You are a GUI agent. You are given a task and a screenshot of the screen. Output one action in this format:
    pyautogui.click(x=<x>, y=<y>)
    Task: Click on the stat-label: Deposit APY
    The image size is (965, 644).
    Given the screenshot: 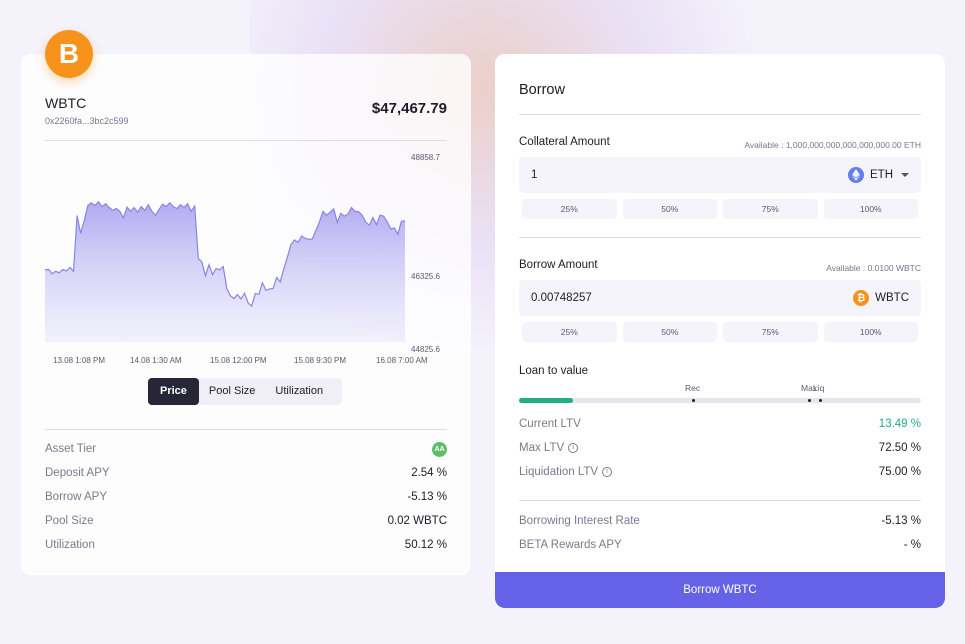 What is the action you would take?
    pyautogui.click(x=77, y=473)
    